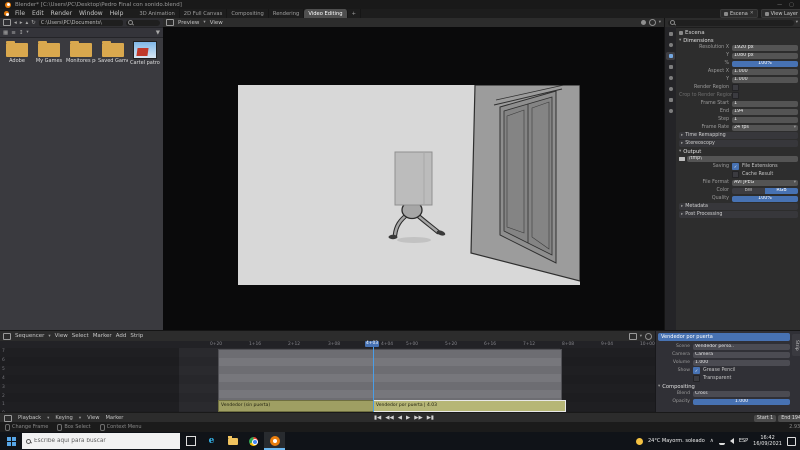 The height and width of the screenshot is (450, 800). What do you see at coordinates (791, 441) in the screenshot?
I see `notification-center-icon` at bounding box center [791, 441].